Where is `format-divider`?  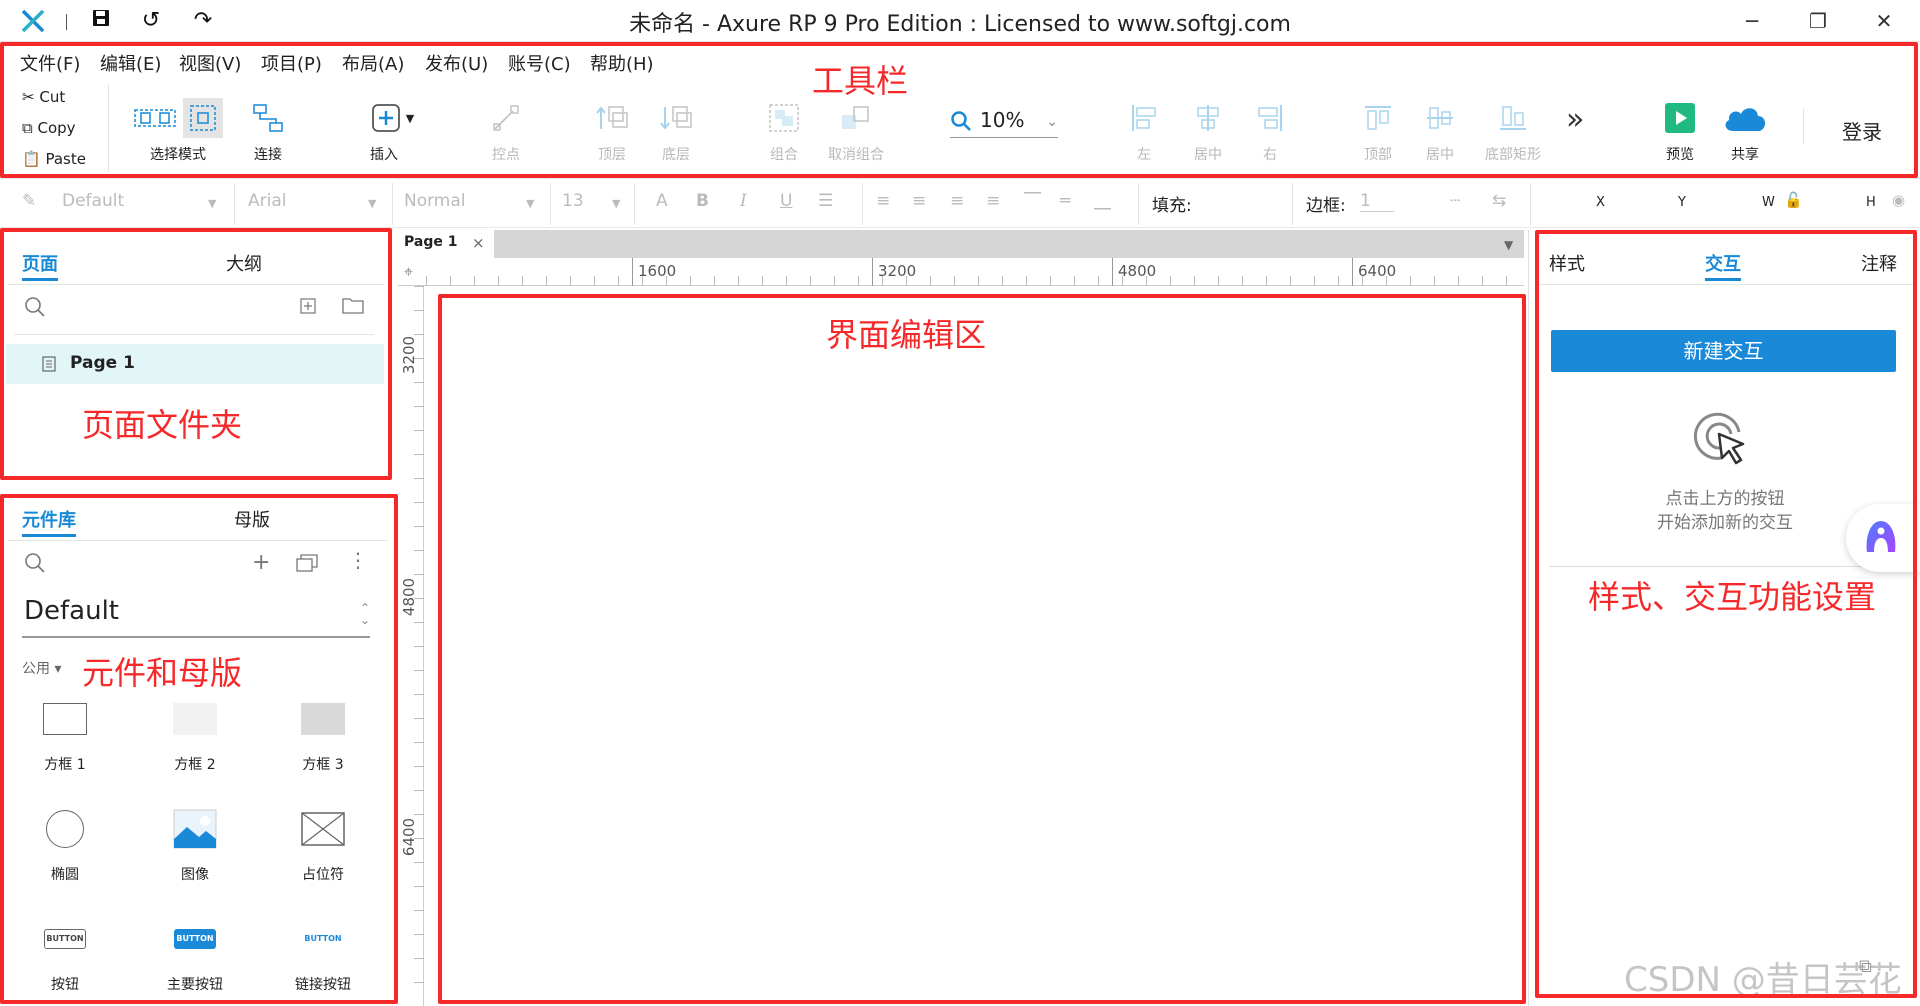
format-divider is located at coordinates (634, 204).